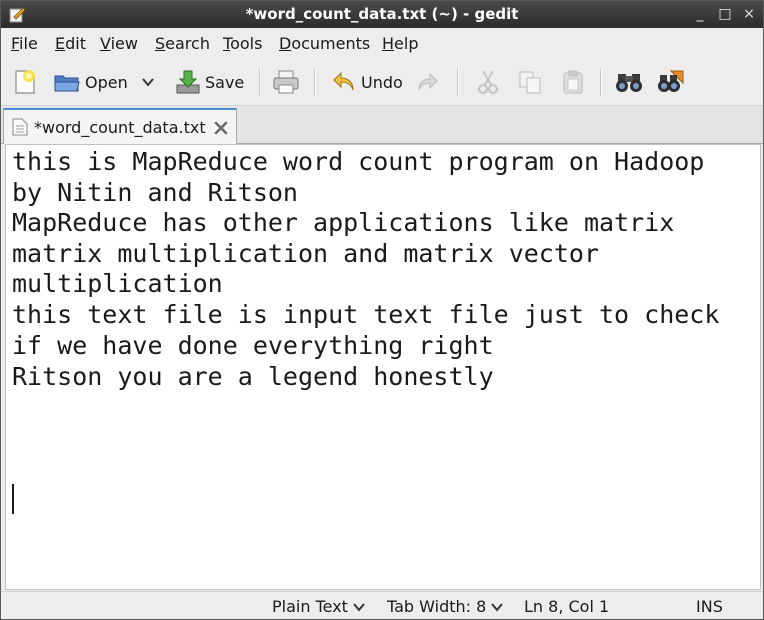 The width and height of the screenshot is (764, 620). I want to click on editor-line-2: by Nitin and Ritson, so click(155, 192).